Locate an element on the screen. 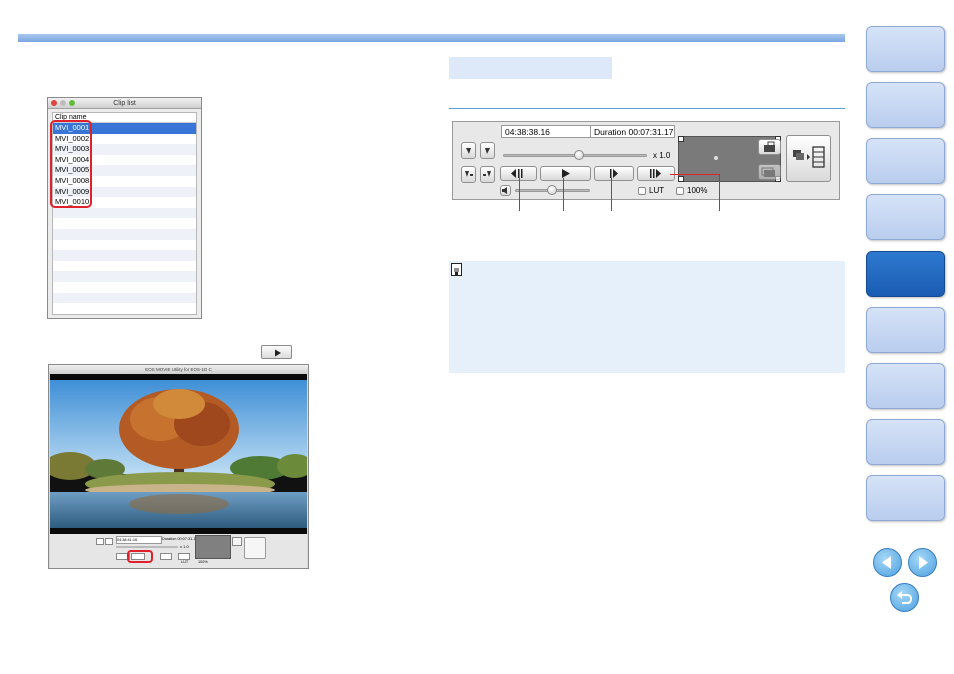 This screenshot has width=954, height=674. play-button-highlight is located at coordinates (140, 556).